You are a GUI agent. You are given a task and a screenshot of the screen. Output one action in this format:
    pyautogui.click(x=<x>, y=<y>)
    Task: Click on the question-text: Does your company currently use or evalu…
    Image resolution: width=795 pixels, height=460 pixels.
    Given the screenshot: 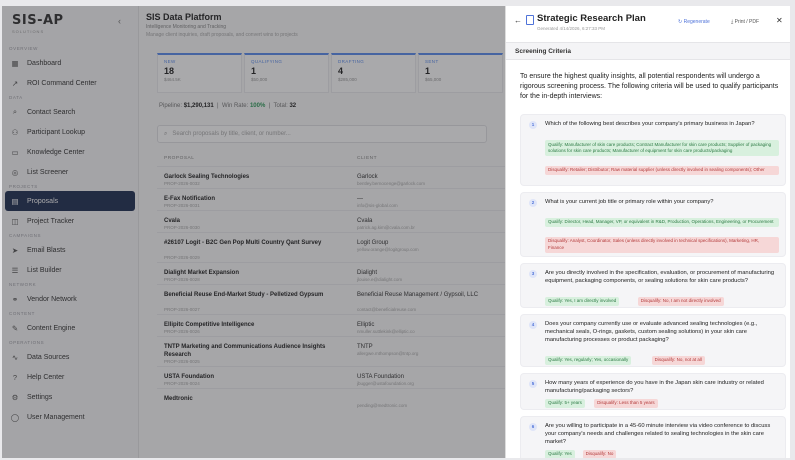 What is the action you would take?
    pyautogui.click(x=651, y=331)
    